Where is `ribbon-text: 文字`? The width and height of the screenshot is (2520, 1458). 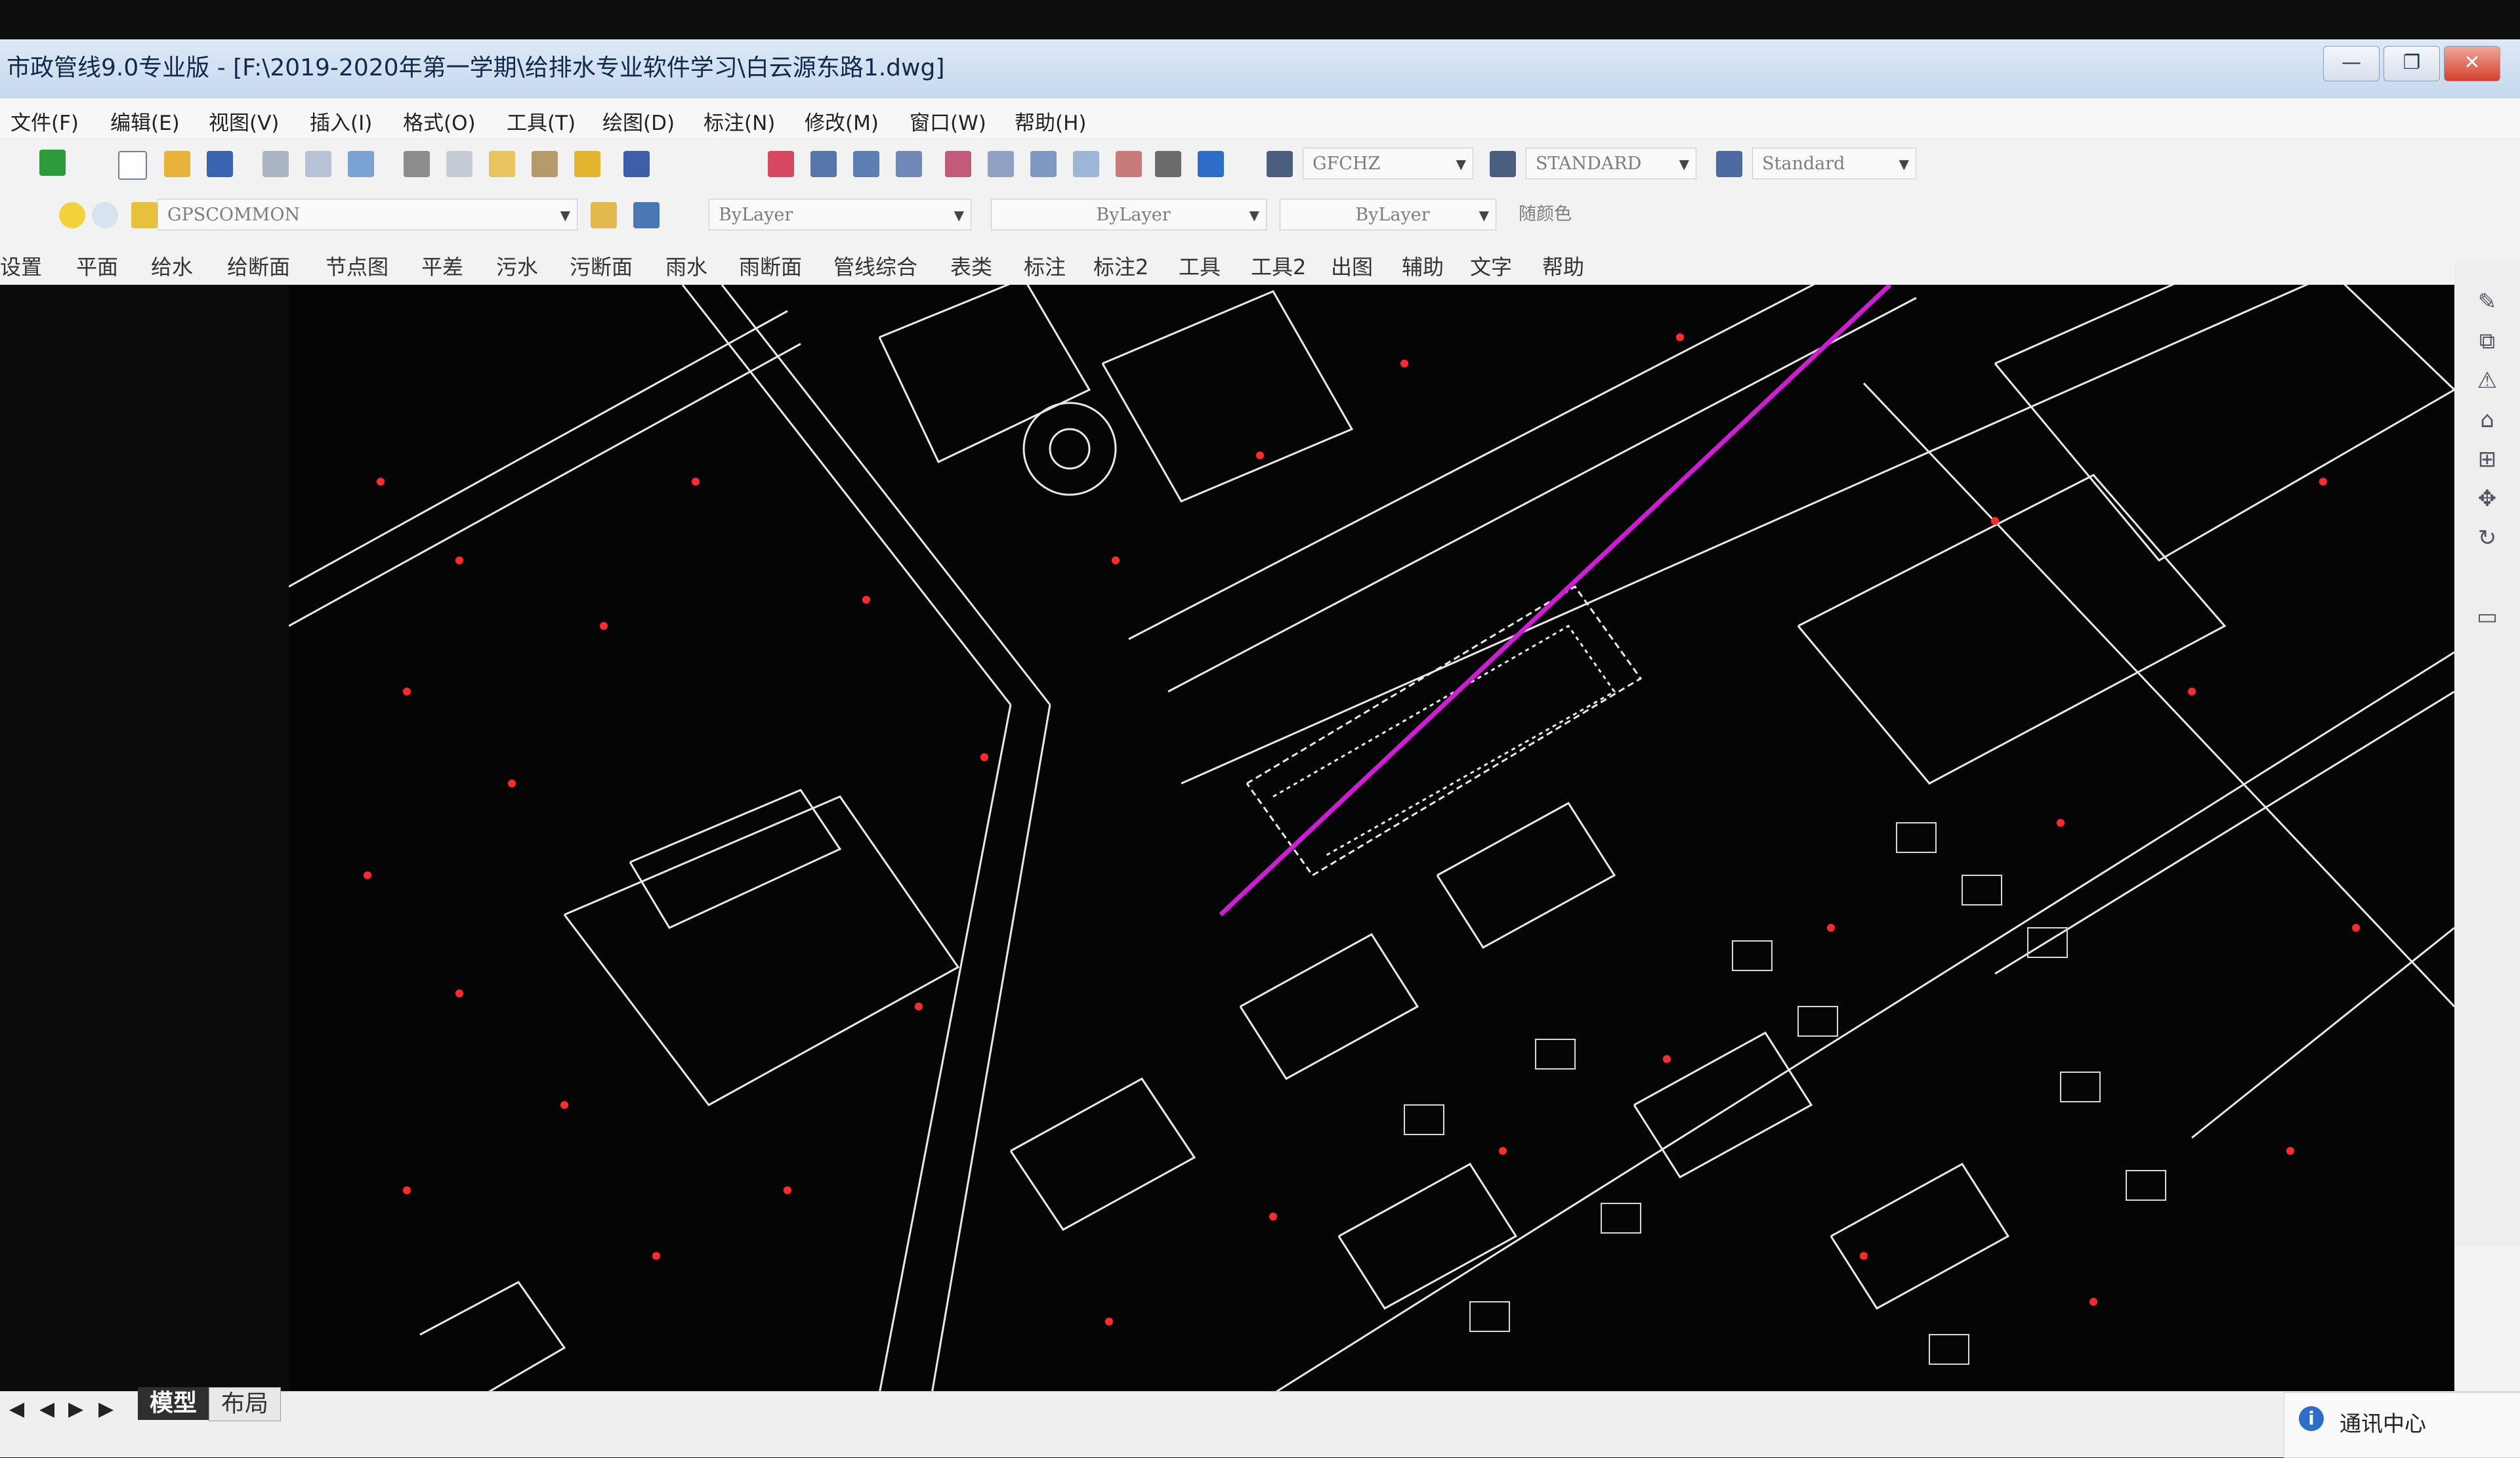 ribbon-text: 文字 is located at coordinates (1491, 266).